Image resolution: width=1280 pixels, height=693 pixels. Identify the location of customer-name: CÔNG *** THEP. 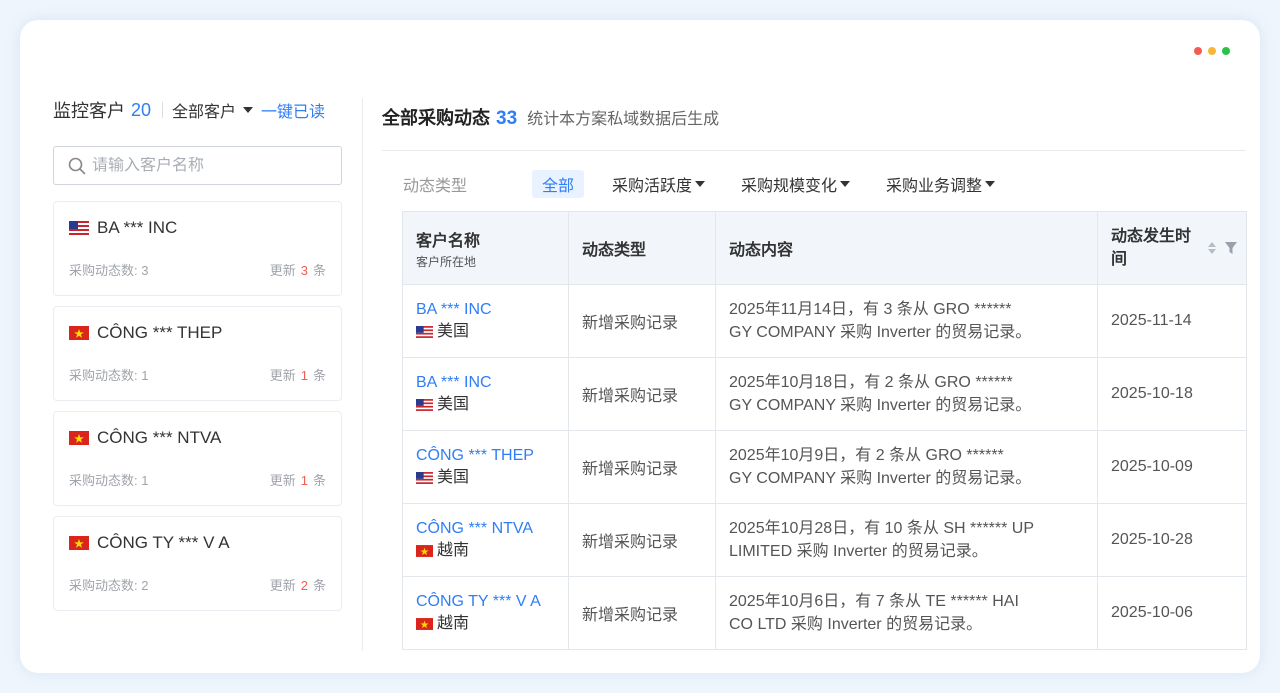
(160, 332).